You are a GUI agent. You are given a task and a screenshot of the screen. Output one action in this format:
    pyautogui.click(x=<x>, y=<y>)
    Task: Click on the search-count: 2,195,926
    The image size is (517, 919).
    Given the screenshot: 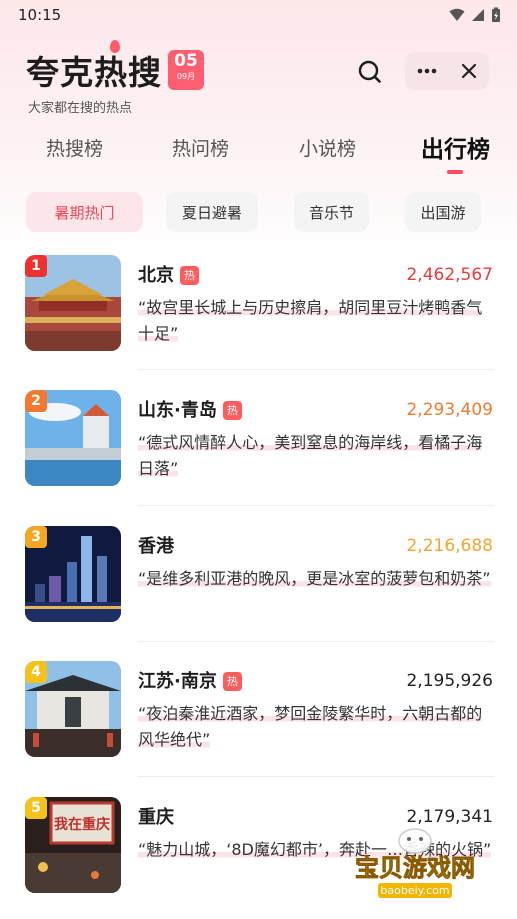 What is the action you would take?
    pyautogui.click(x=449, y=681)
    